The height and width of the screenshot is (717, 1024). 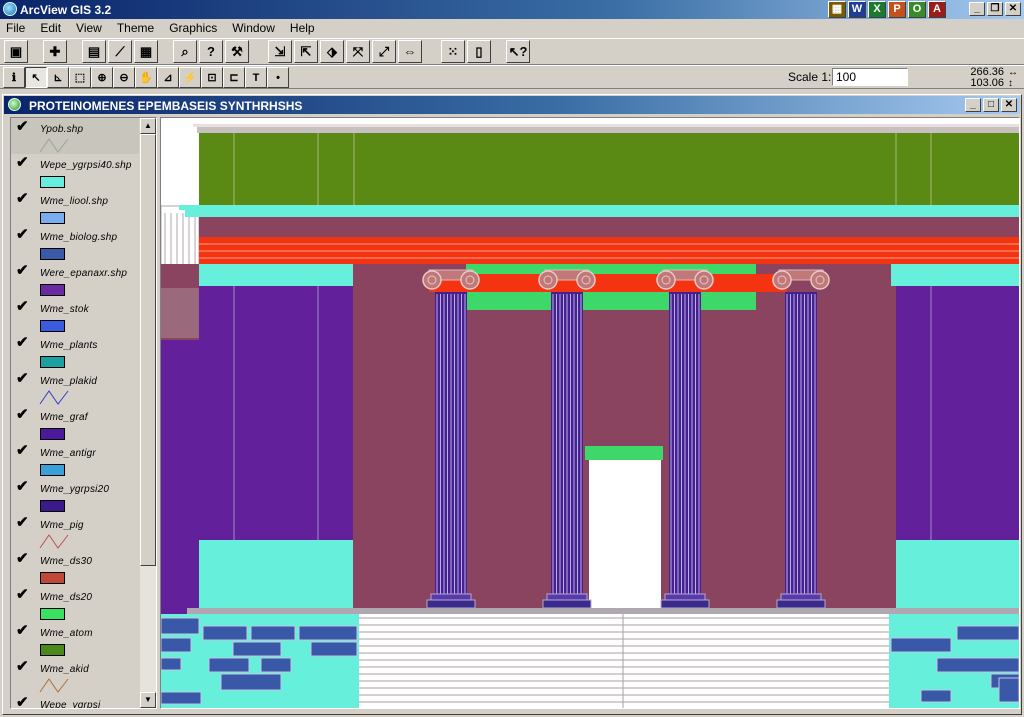 I want to click on open-table-icon: ▦, so click(x=146, y=51).